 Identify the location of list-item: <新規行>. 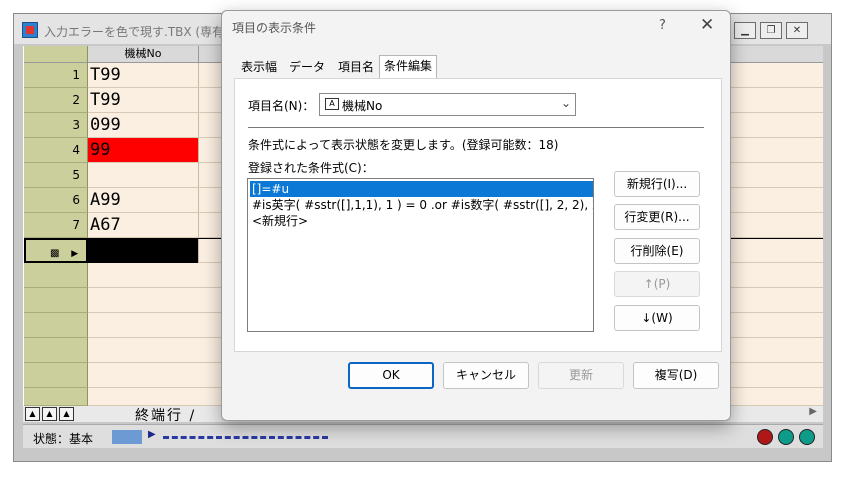
(421, 221).